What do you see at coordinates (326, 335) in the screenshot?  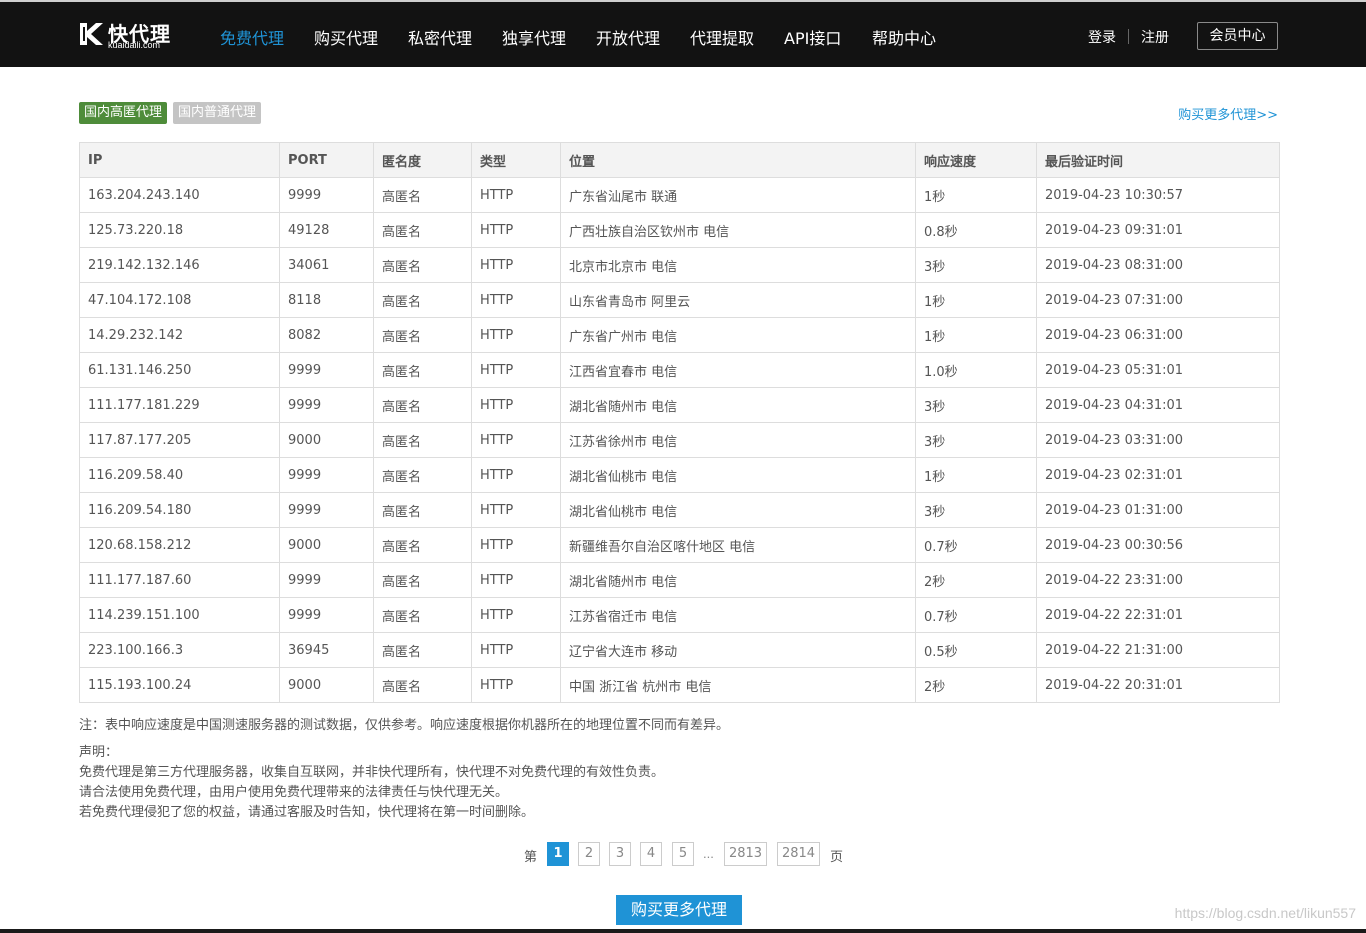 I see `col-port-cell: 8082` at bounding box center [326, 335].